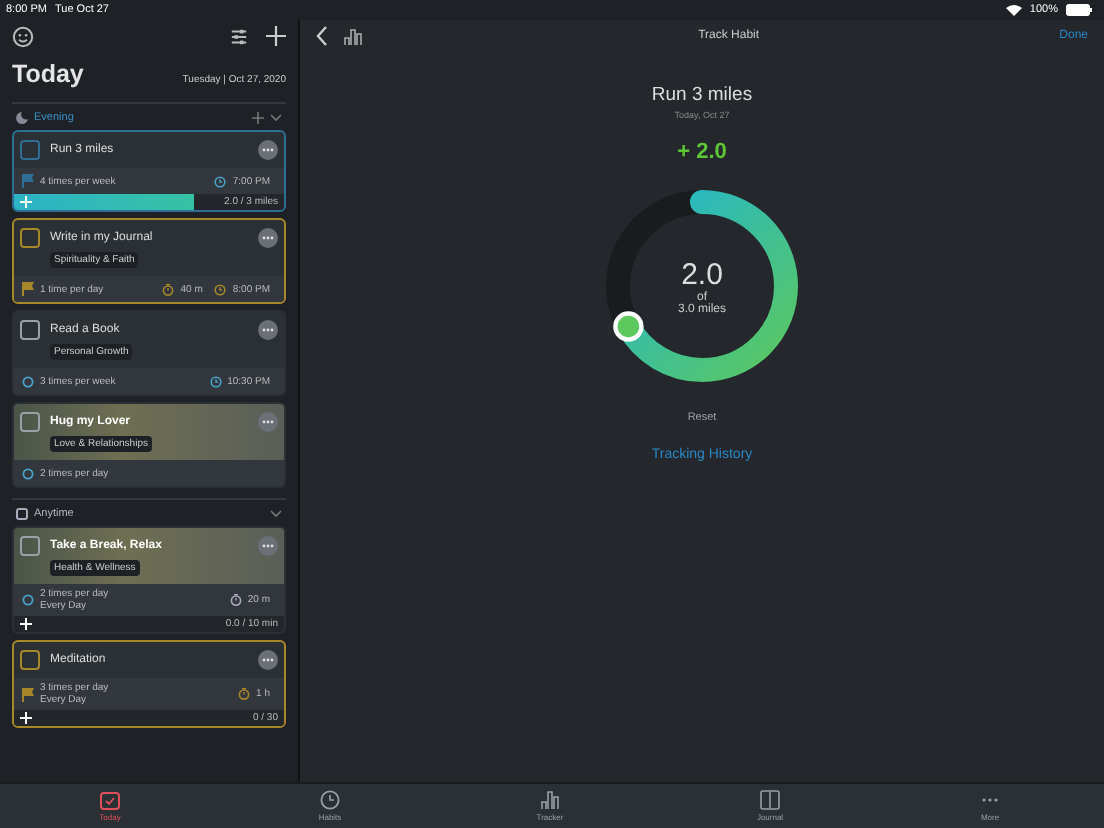 Image resolution: width=1104 pixels, height=828 pixels. What do you see at coordinates (1013, 10) in the screenshot?
I see `wifi-icon` at bounding box center [1013, 10].